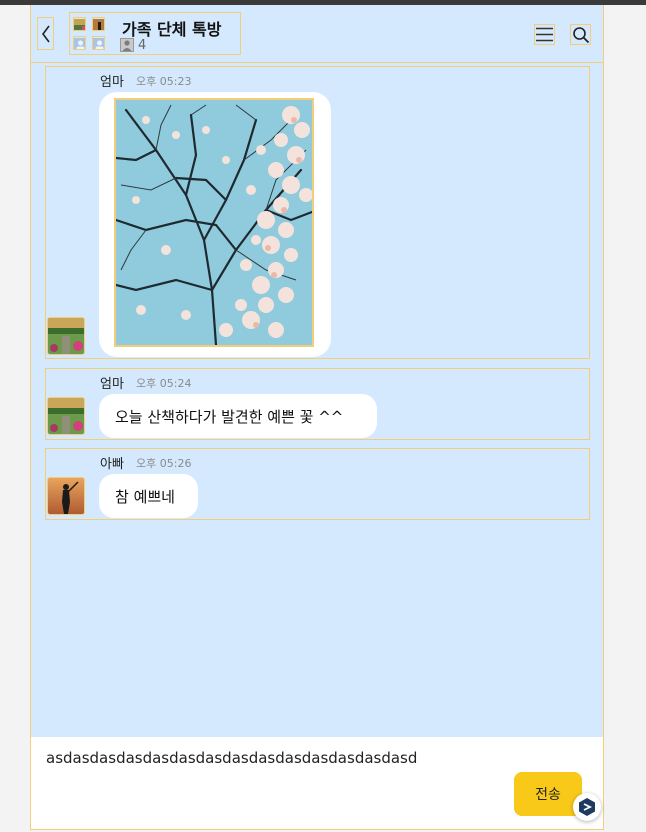 Image resolution: width=646 pixels, height=832 pixels. Describe the element at coordinates (155, 33) in the screenshot. I see `room-info: 가족 단체 톡방 4` at that location.